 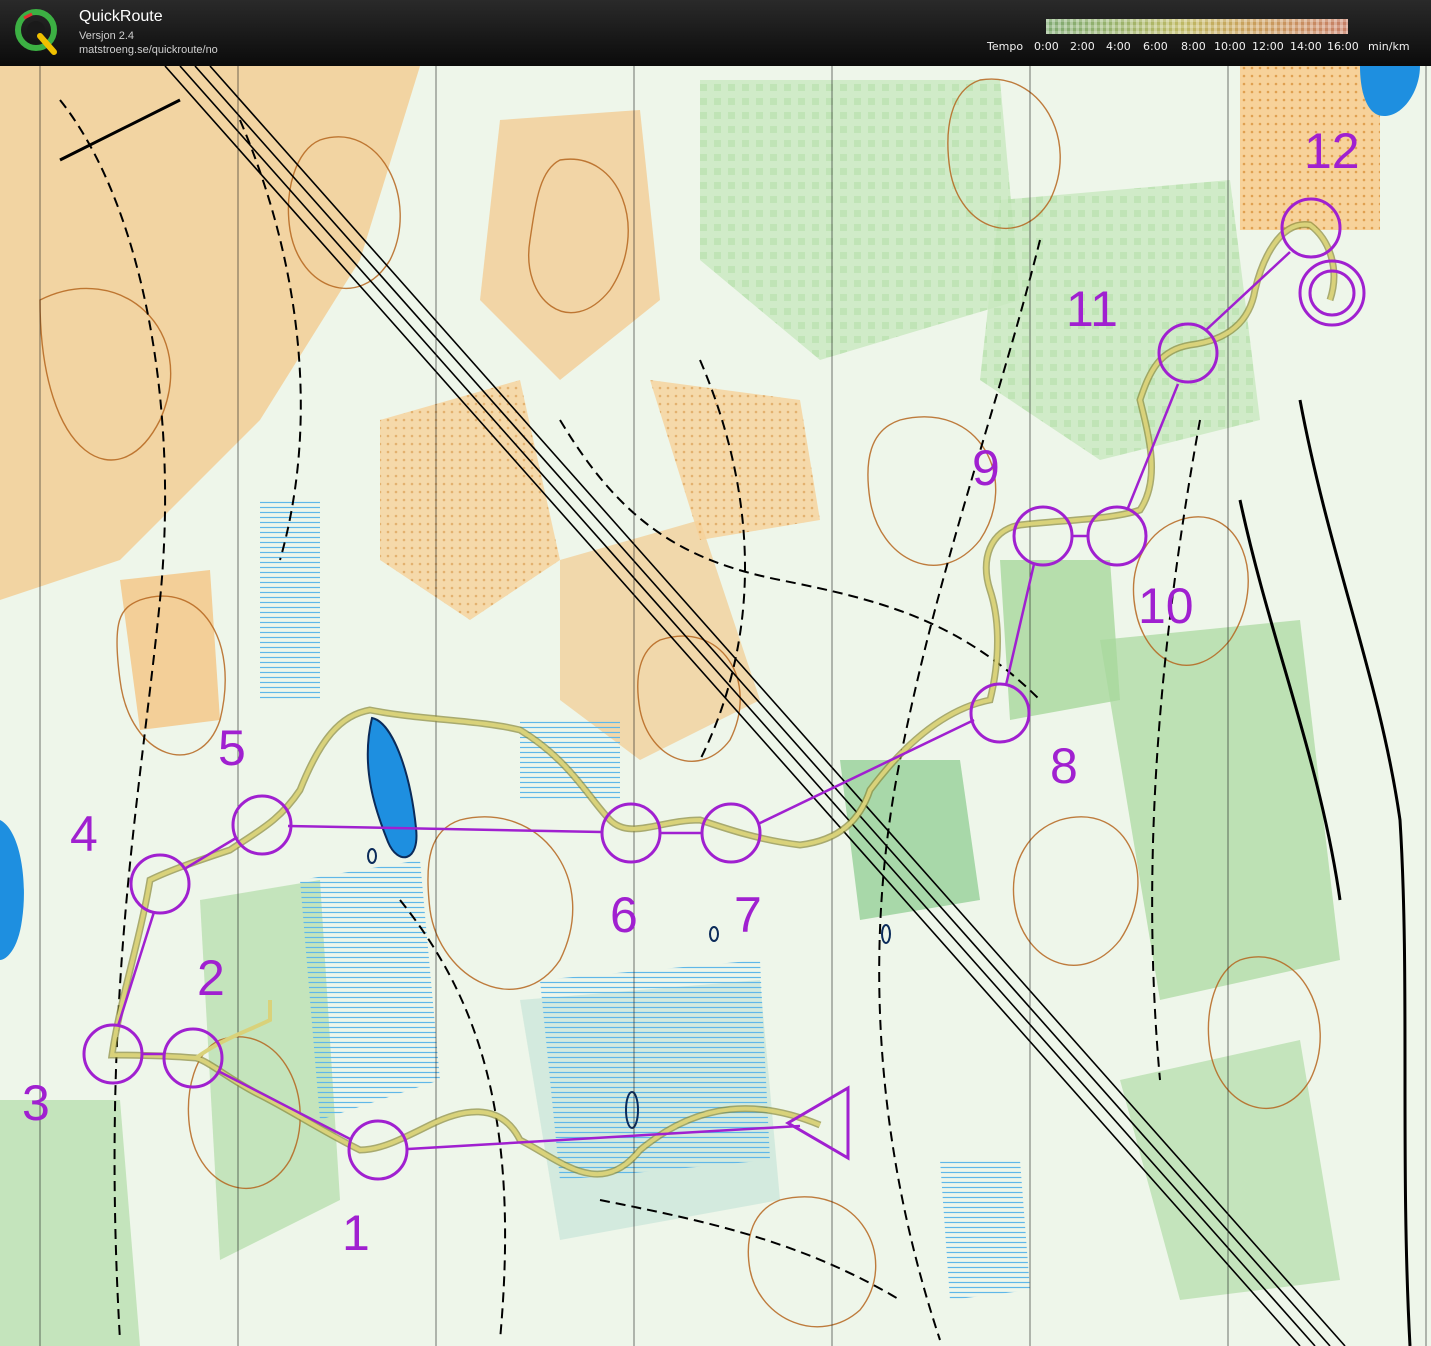 I want to click on app-url: matstroeng.se/quickroute/no, so click(x=148, y=50).